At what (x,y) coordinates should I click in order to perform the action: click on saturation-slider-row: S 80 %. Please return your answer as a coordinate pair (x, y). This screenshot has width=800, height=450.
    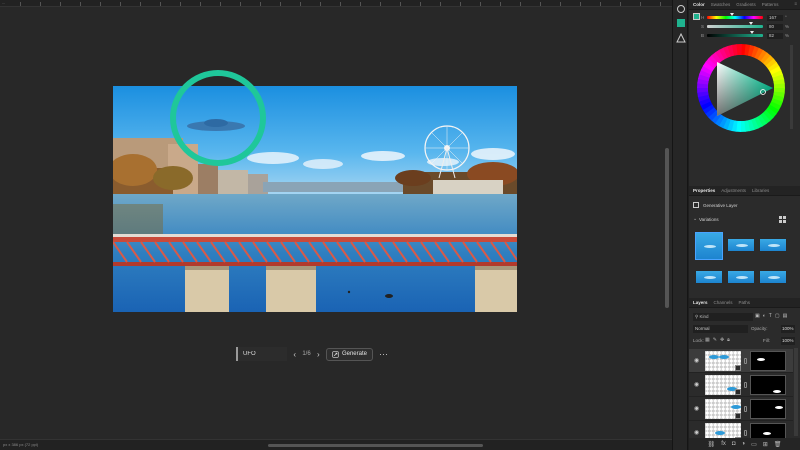
    Looking at the image, I should click on (749, 26).